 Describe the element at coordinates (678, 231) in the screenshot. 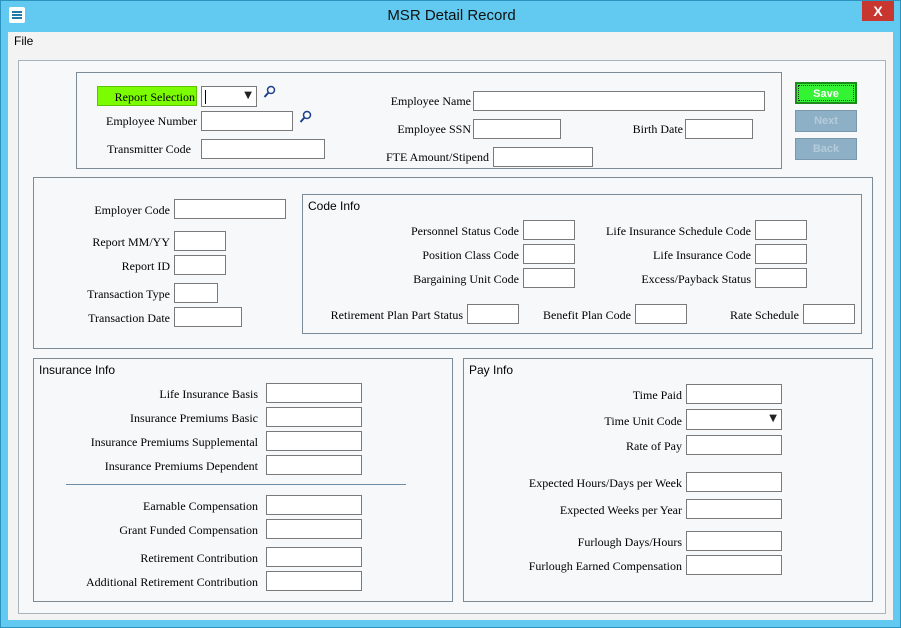

I see `life-insurance-schedule-code-label: Life Insurance Schedule Code` at that location.